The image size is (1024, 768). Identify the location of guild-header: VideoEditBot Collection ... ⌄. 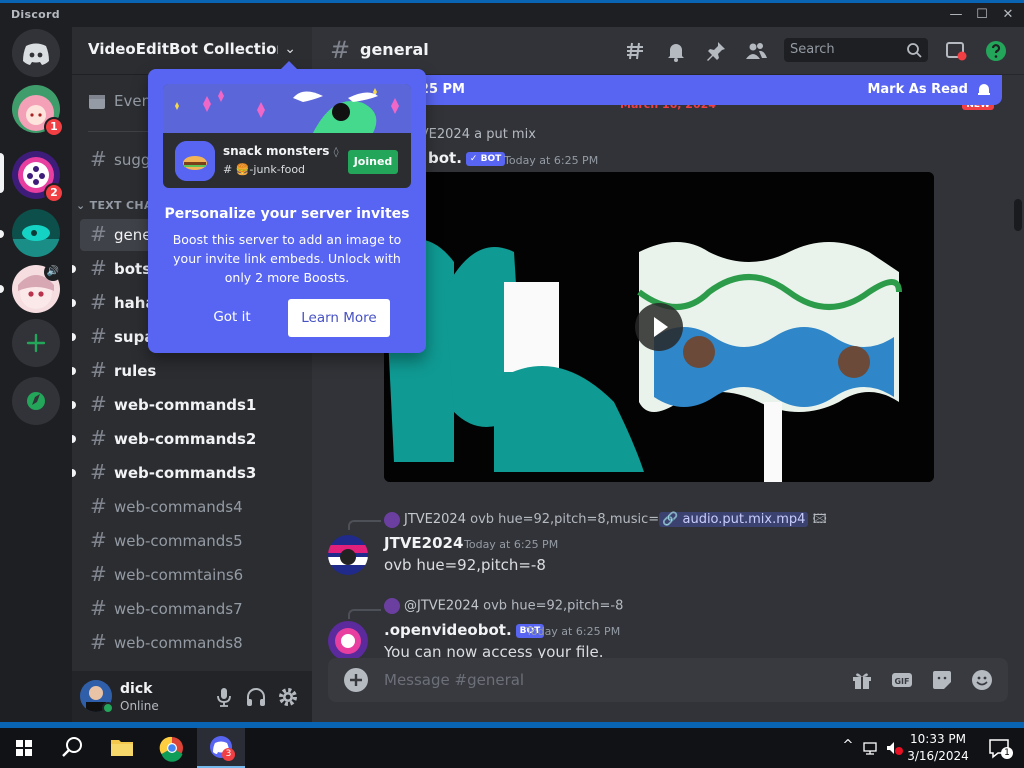
(192, 51).